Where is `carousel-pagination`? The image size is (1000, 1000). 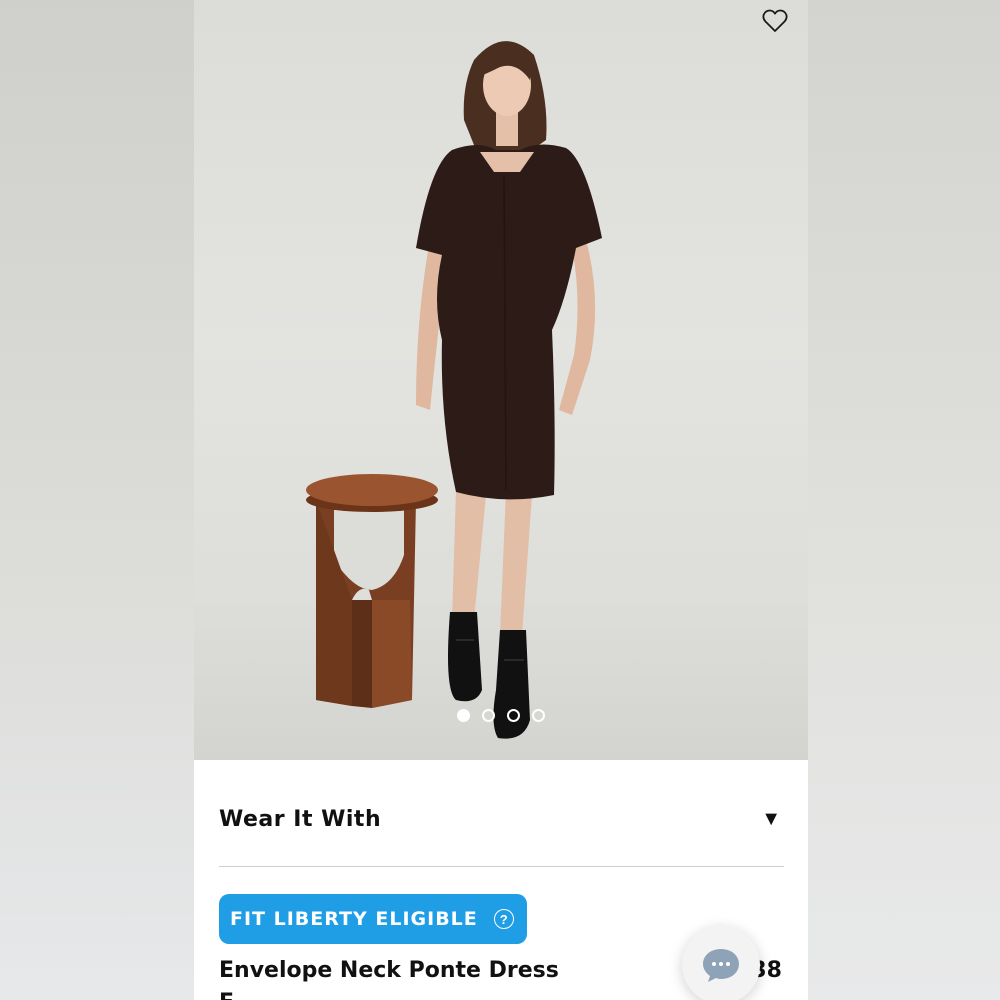 carousel-pagination is located at coordinates (501, 719).